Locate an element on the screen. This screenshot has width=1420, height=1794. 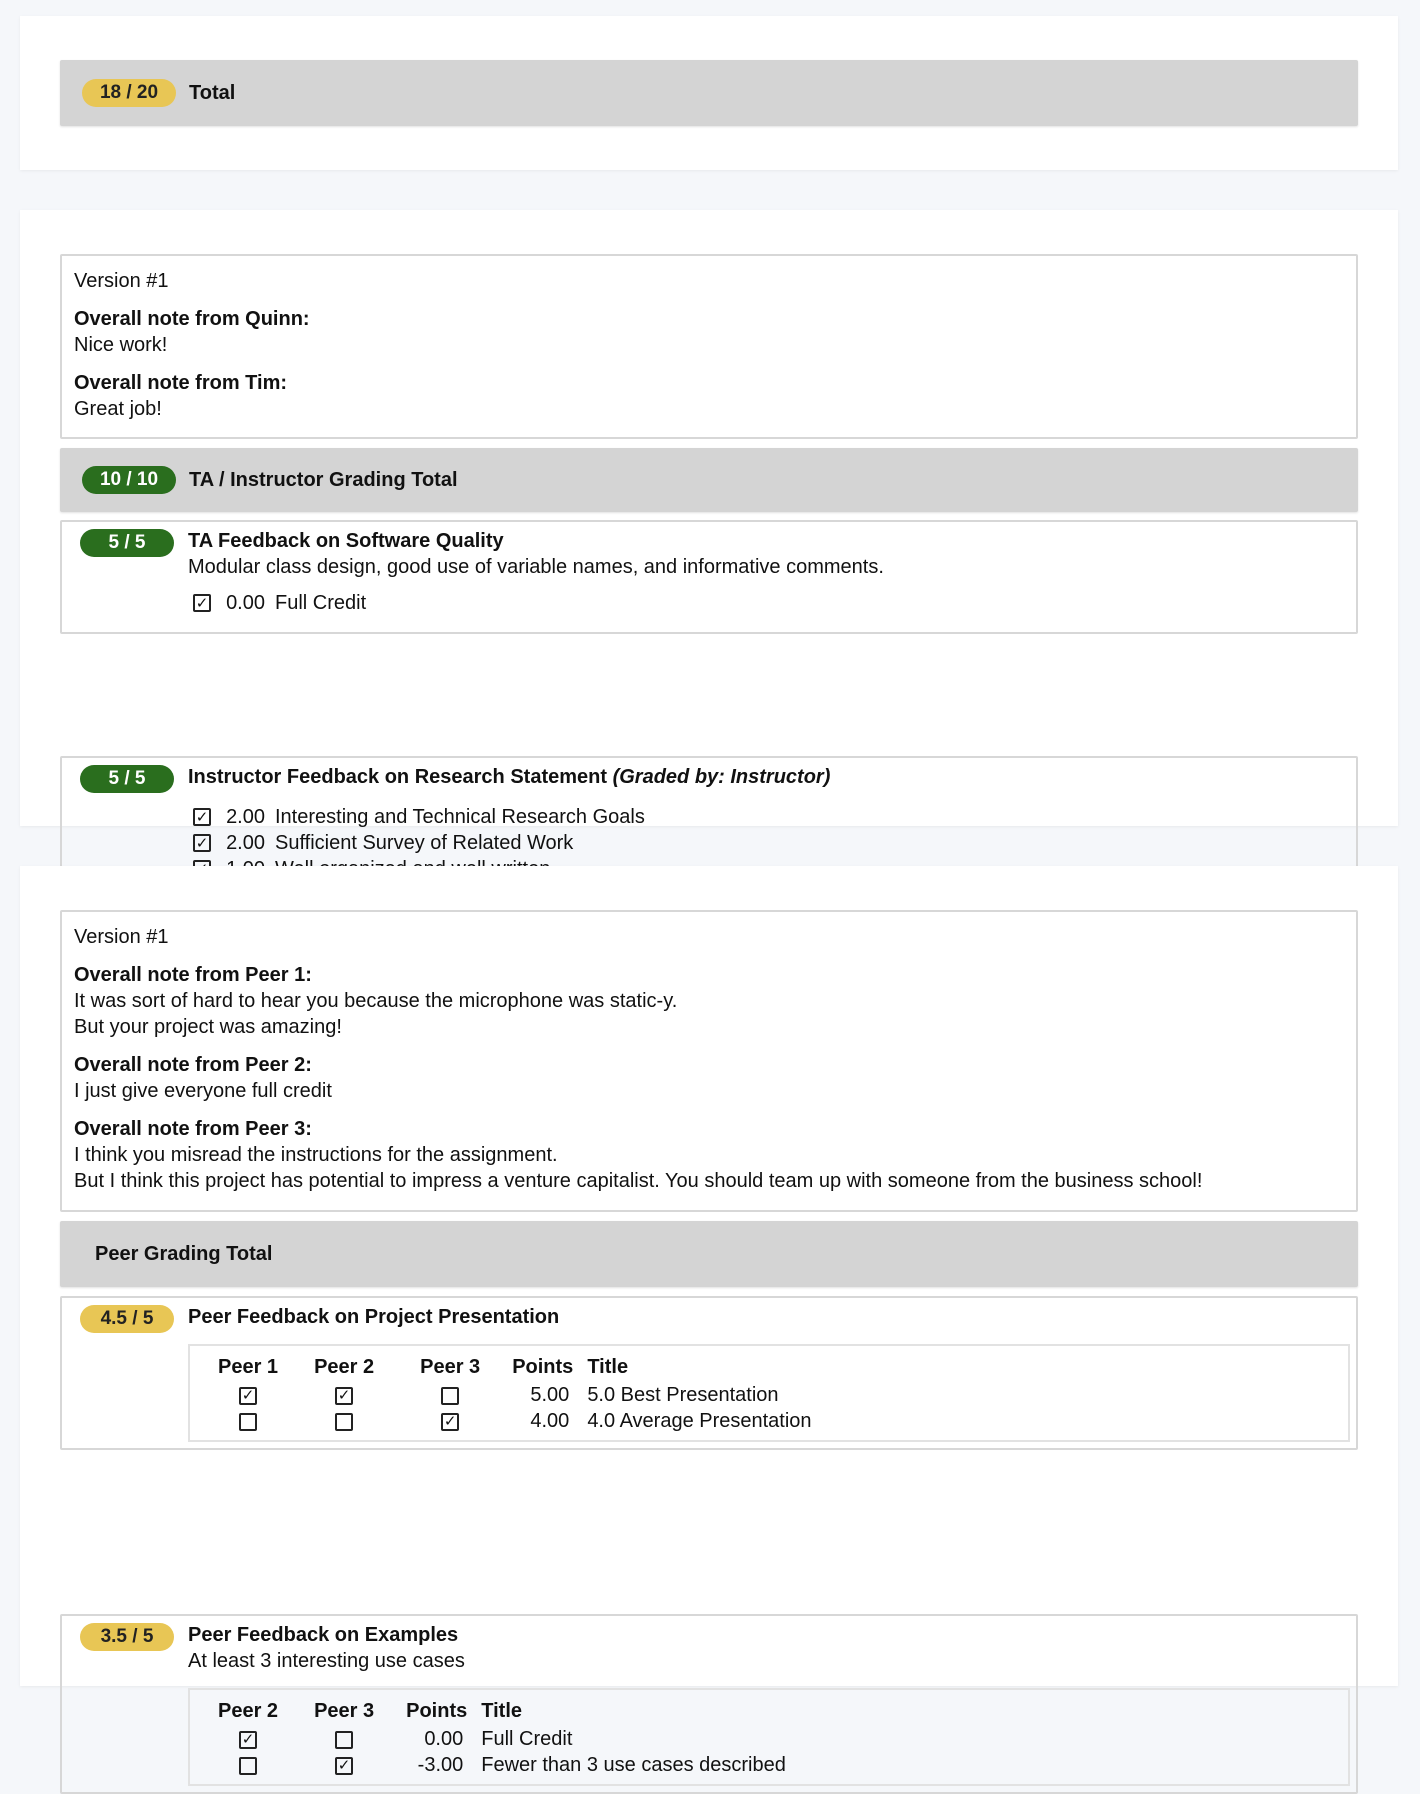
table-row: ✓ 4.00 4.0 Average Presentation is located at coordinates (518, 1421).